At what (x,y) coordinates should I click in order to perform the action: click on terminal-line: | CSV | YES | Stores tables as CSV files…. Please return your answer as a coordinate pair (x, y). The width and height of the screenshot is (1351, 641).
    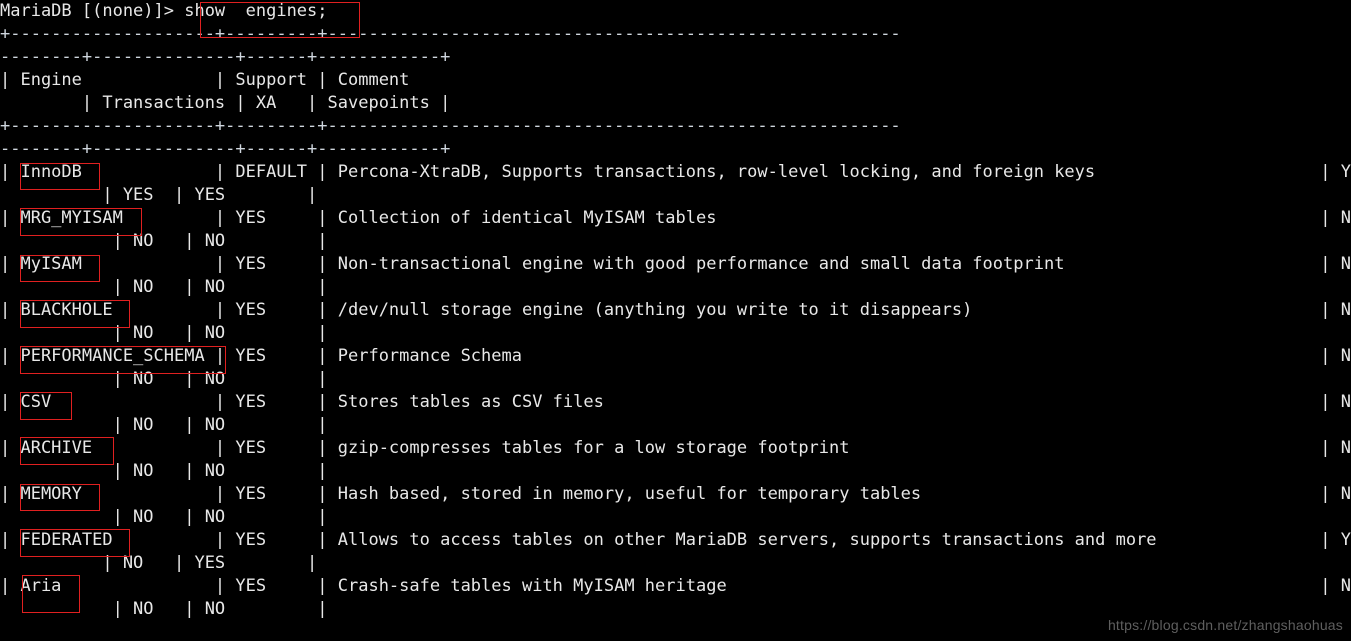
    Looking at the image, I should click on (675, 402).